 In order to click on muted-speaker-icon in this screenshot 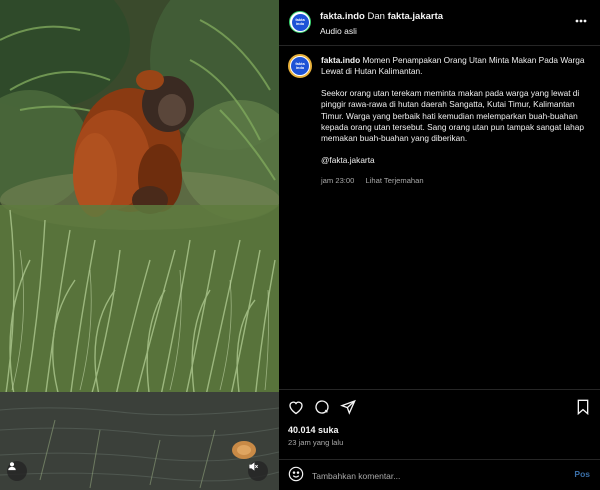, I will do `click(258, 471)`.